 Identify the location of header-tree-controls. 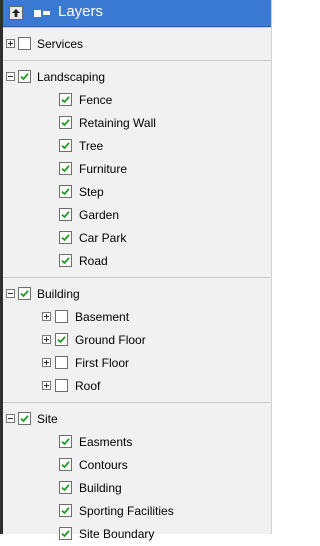
(43, 17).